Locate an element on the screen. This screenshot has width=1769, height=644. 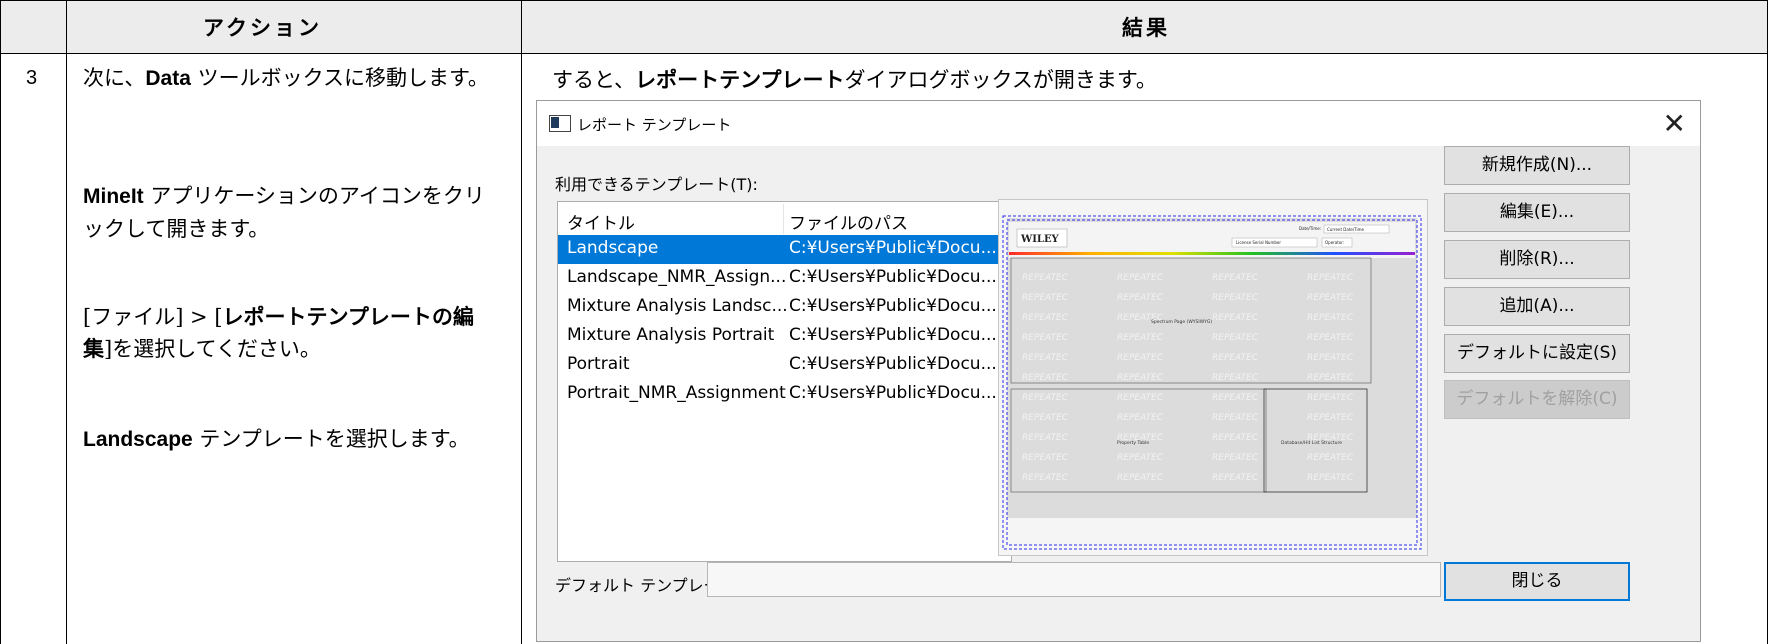
app-icon is located at coordinates (560, 123).